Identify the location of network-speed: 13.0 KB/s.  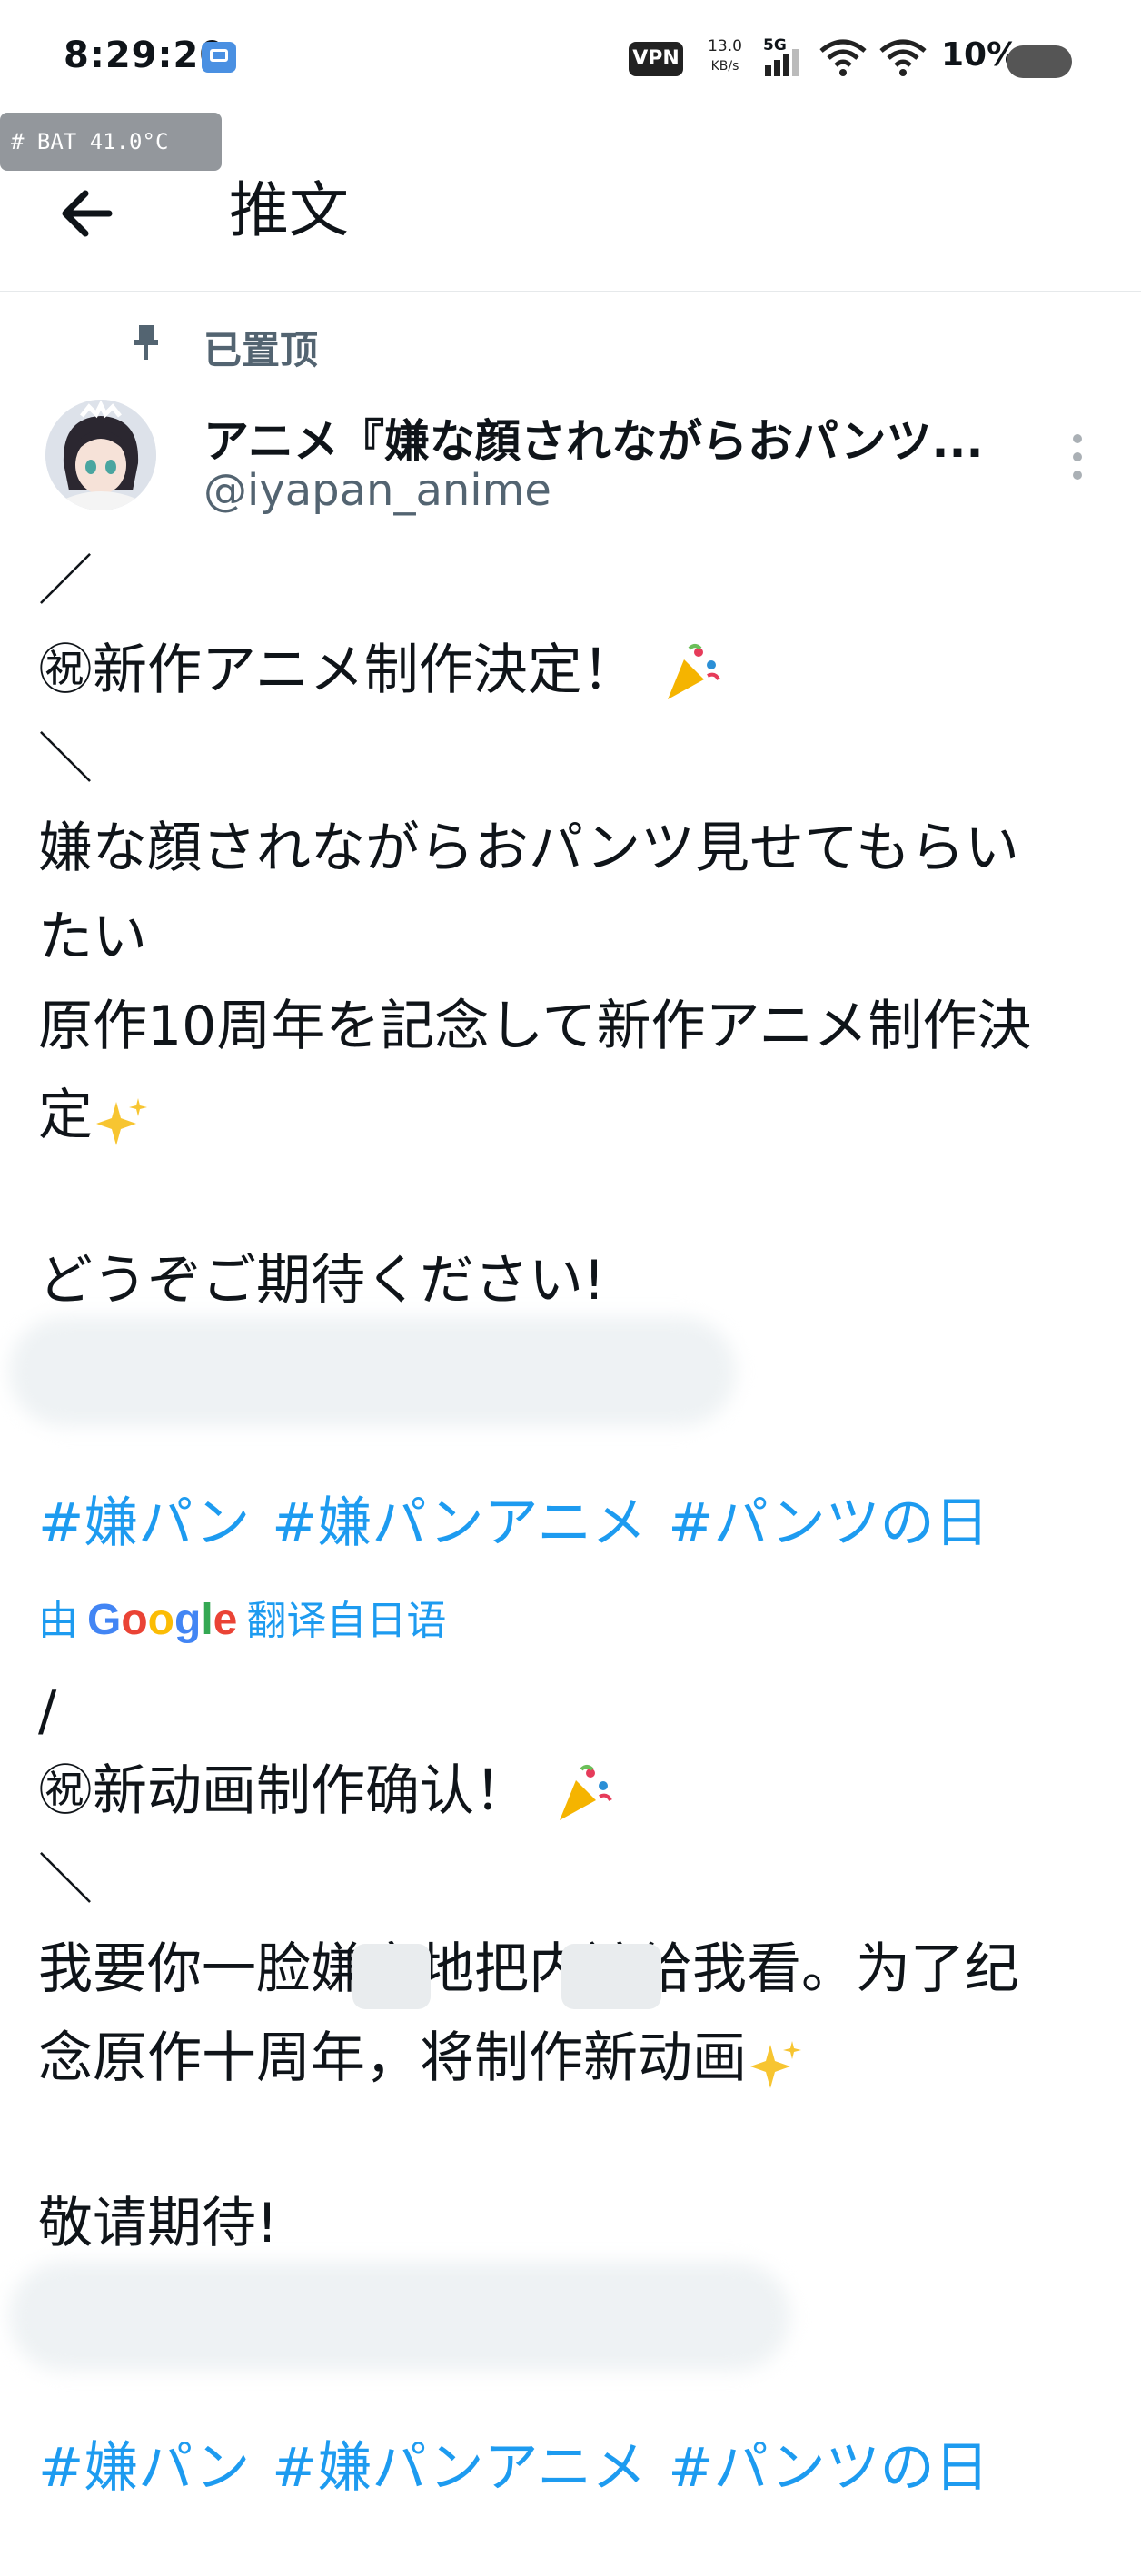
(724, 56).